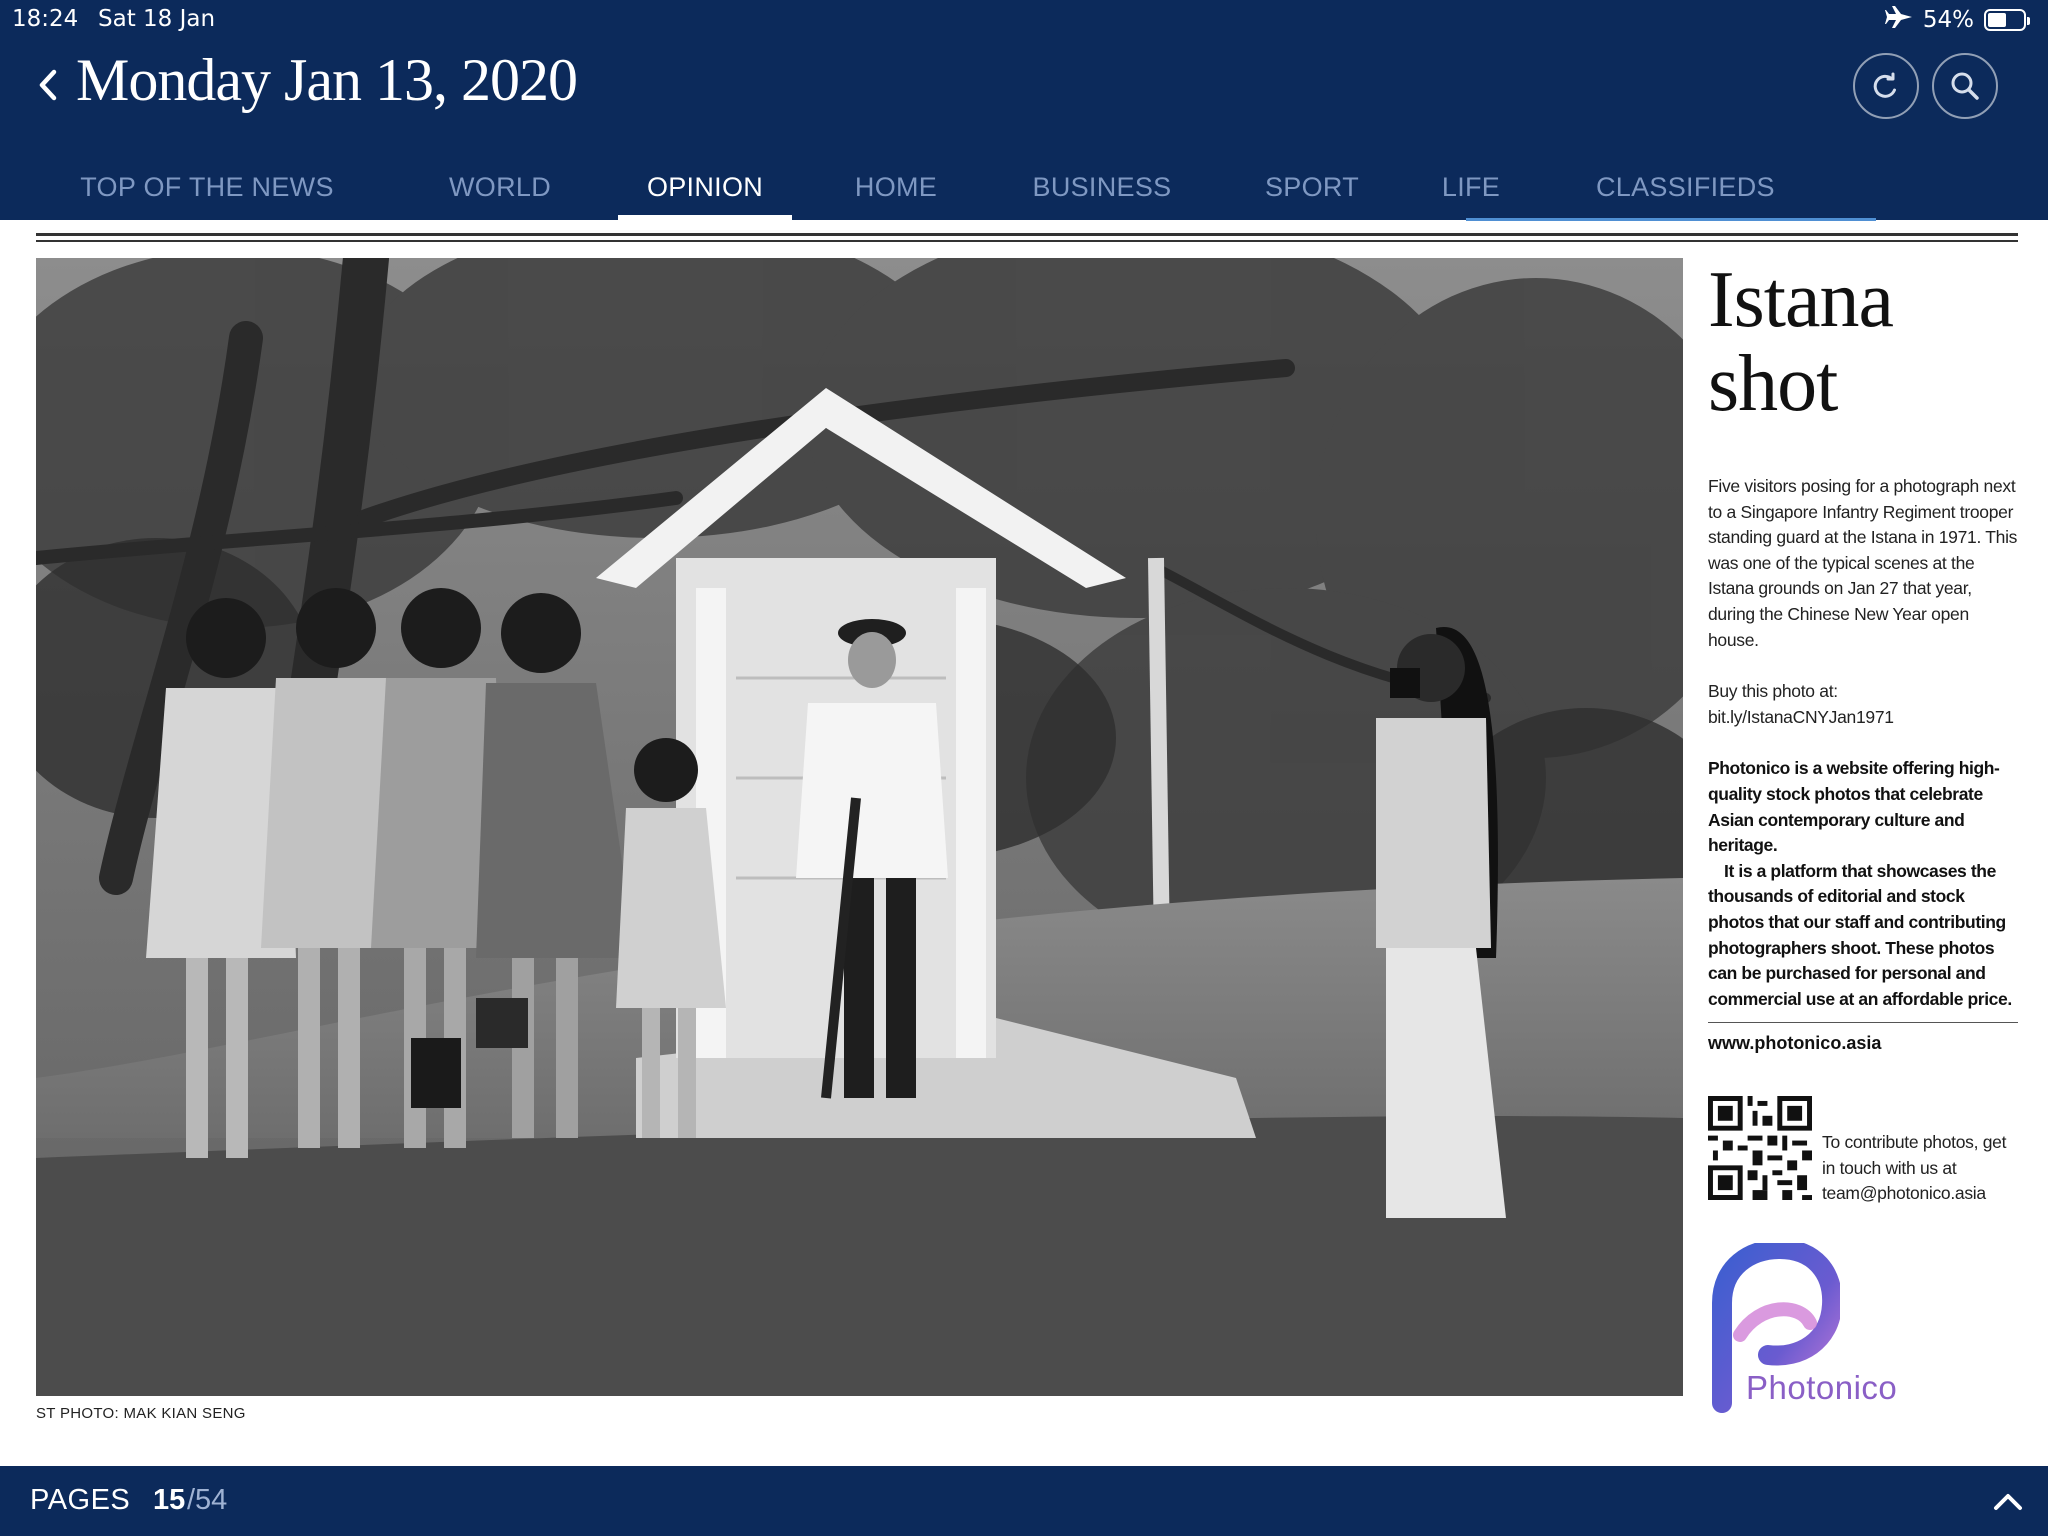  What do you see at coordinates (207, 187) in the screenshot?
I see `tab-label: TOP OF THE NEWS` at bounding box center [207, 187].